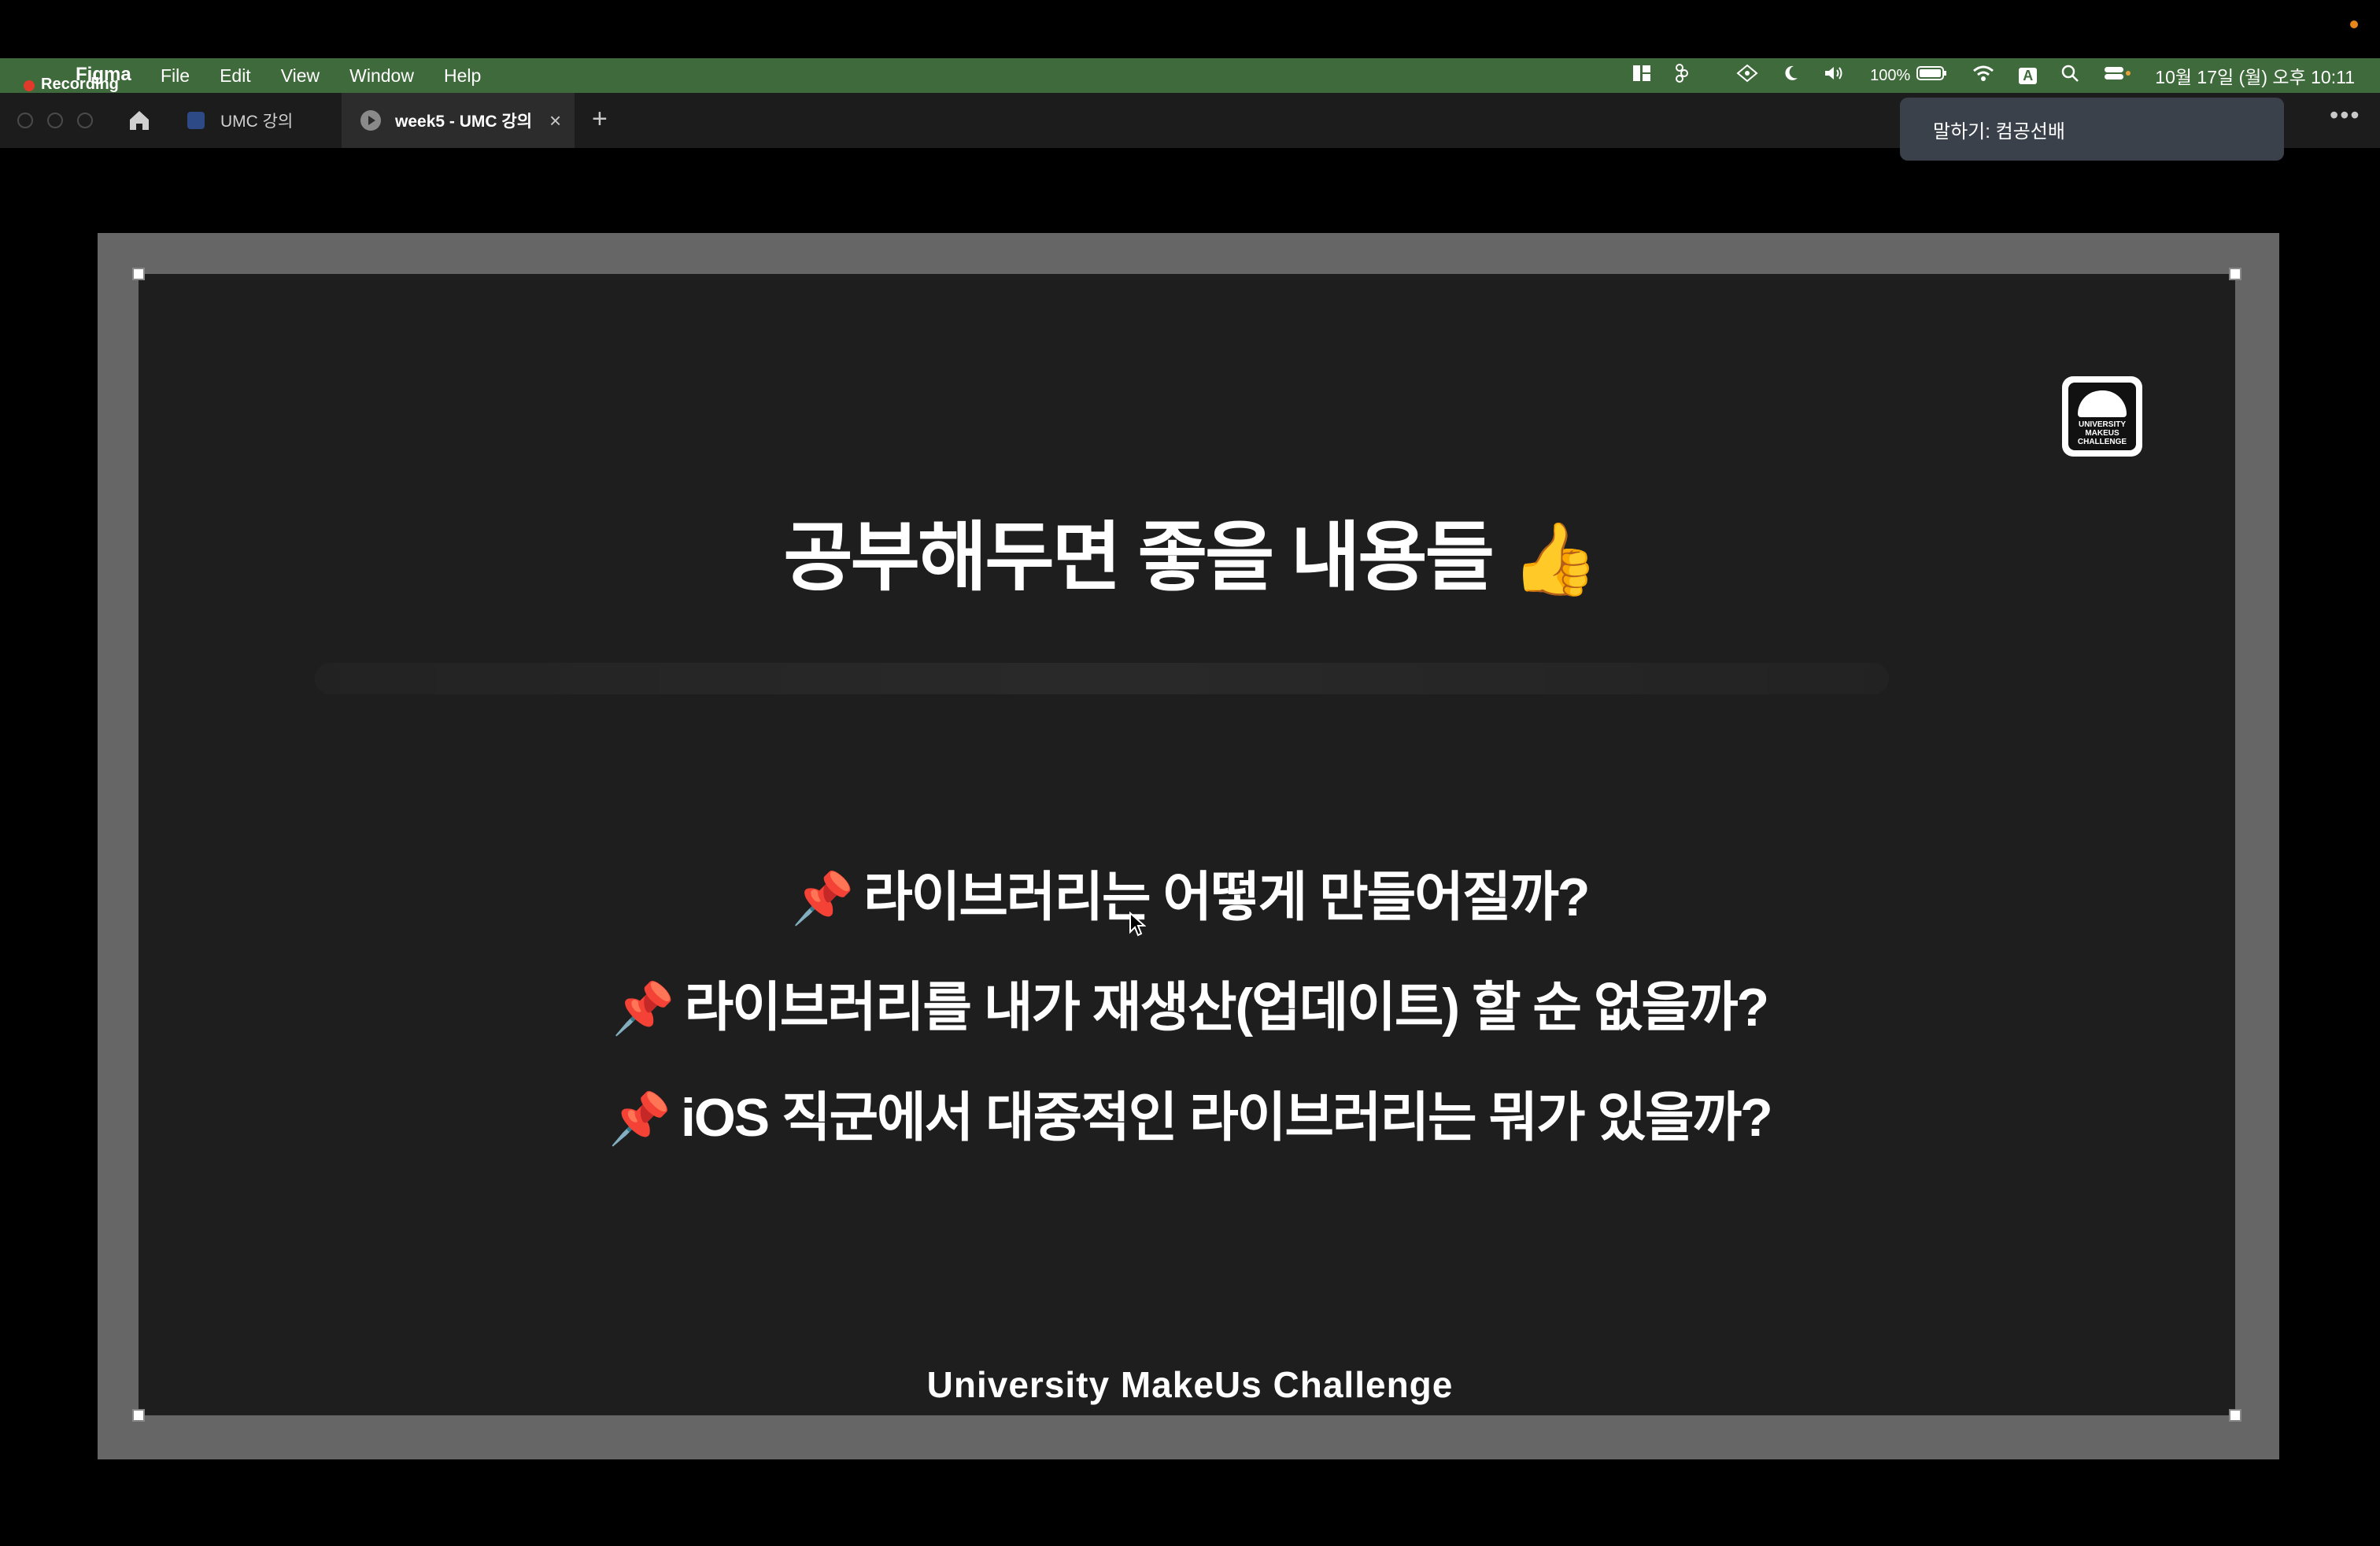 The image size is (2380, 1546). I want to click on figma-icon, so click(1682, 75).